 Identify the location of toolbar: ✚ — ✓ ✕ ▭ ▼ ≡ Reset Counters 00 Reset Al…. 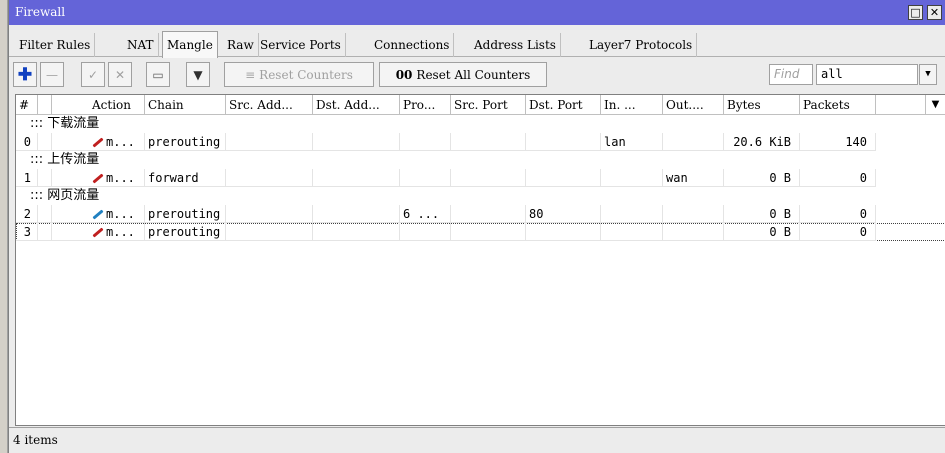
(477, 75).